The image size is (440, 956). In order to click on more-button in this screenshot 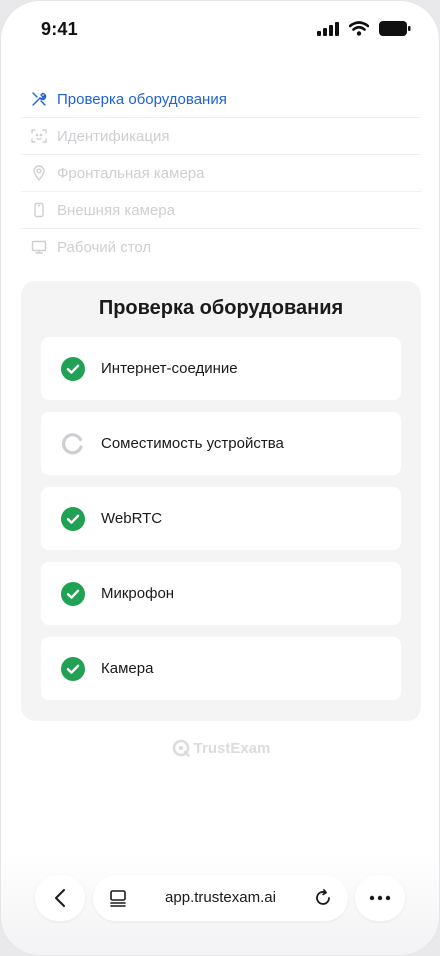, I will do `click(380, 898)`.